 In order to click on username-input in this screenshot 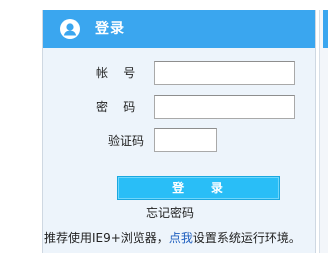, I will do `click(224, 73)`.